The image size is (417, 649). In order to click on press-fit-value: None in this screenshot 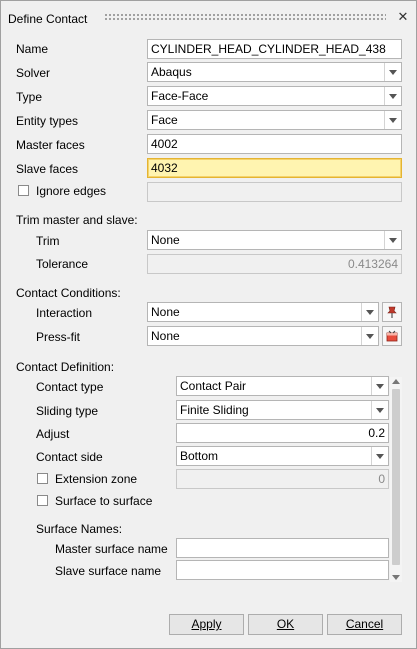, I will do `click(165, 336)`.